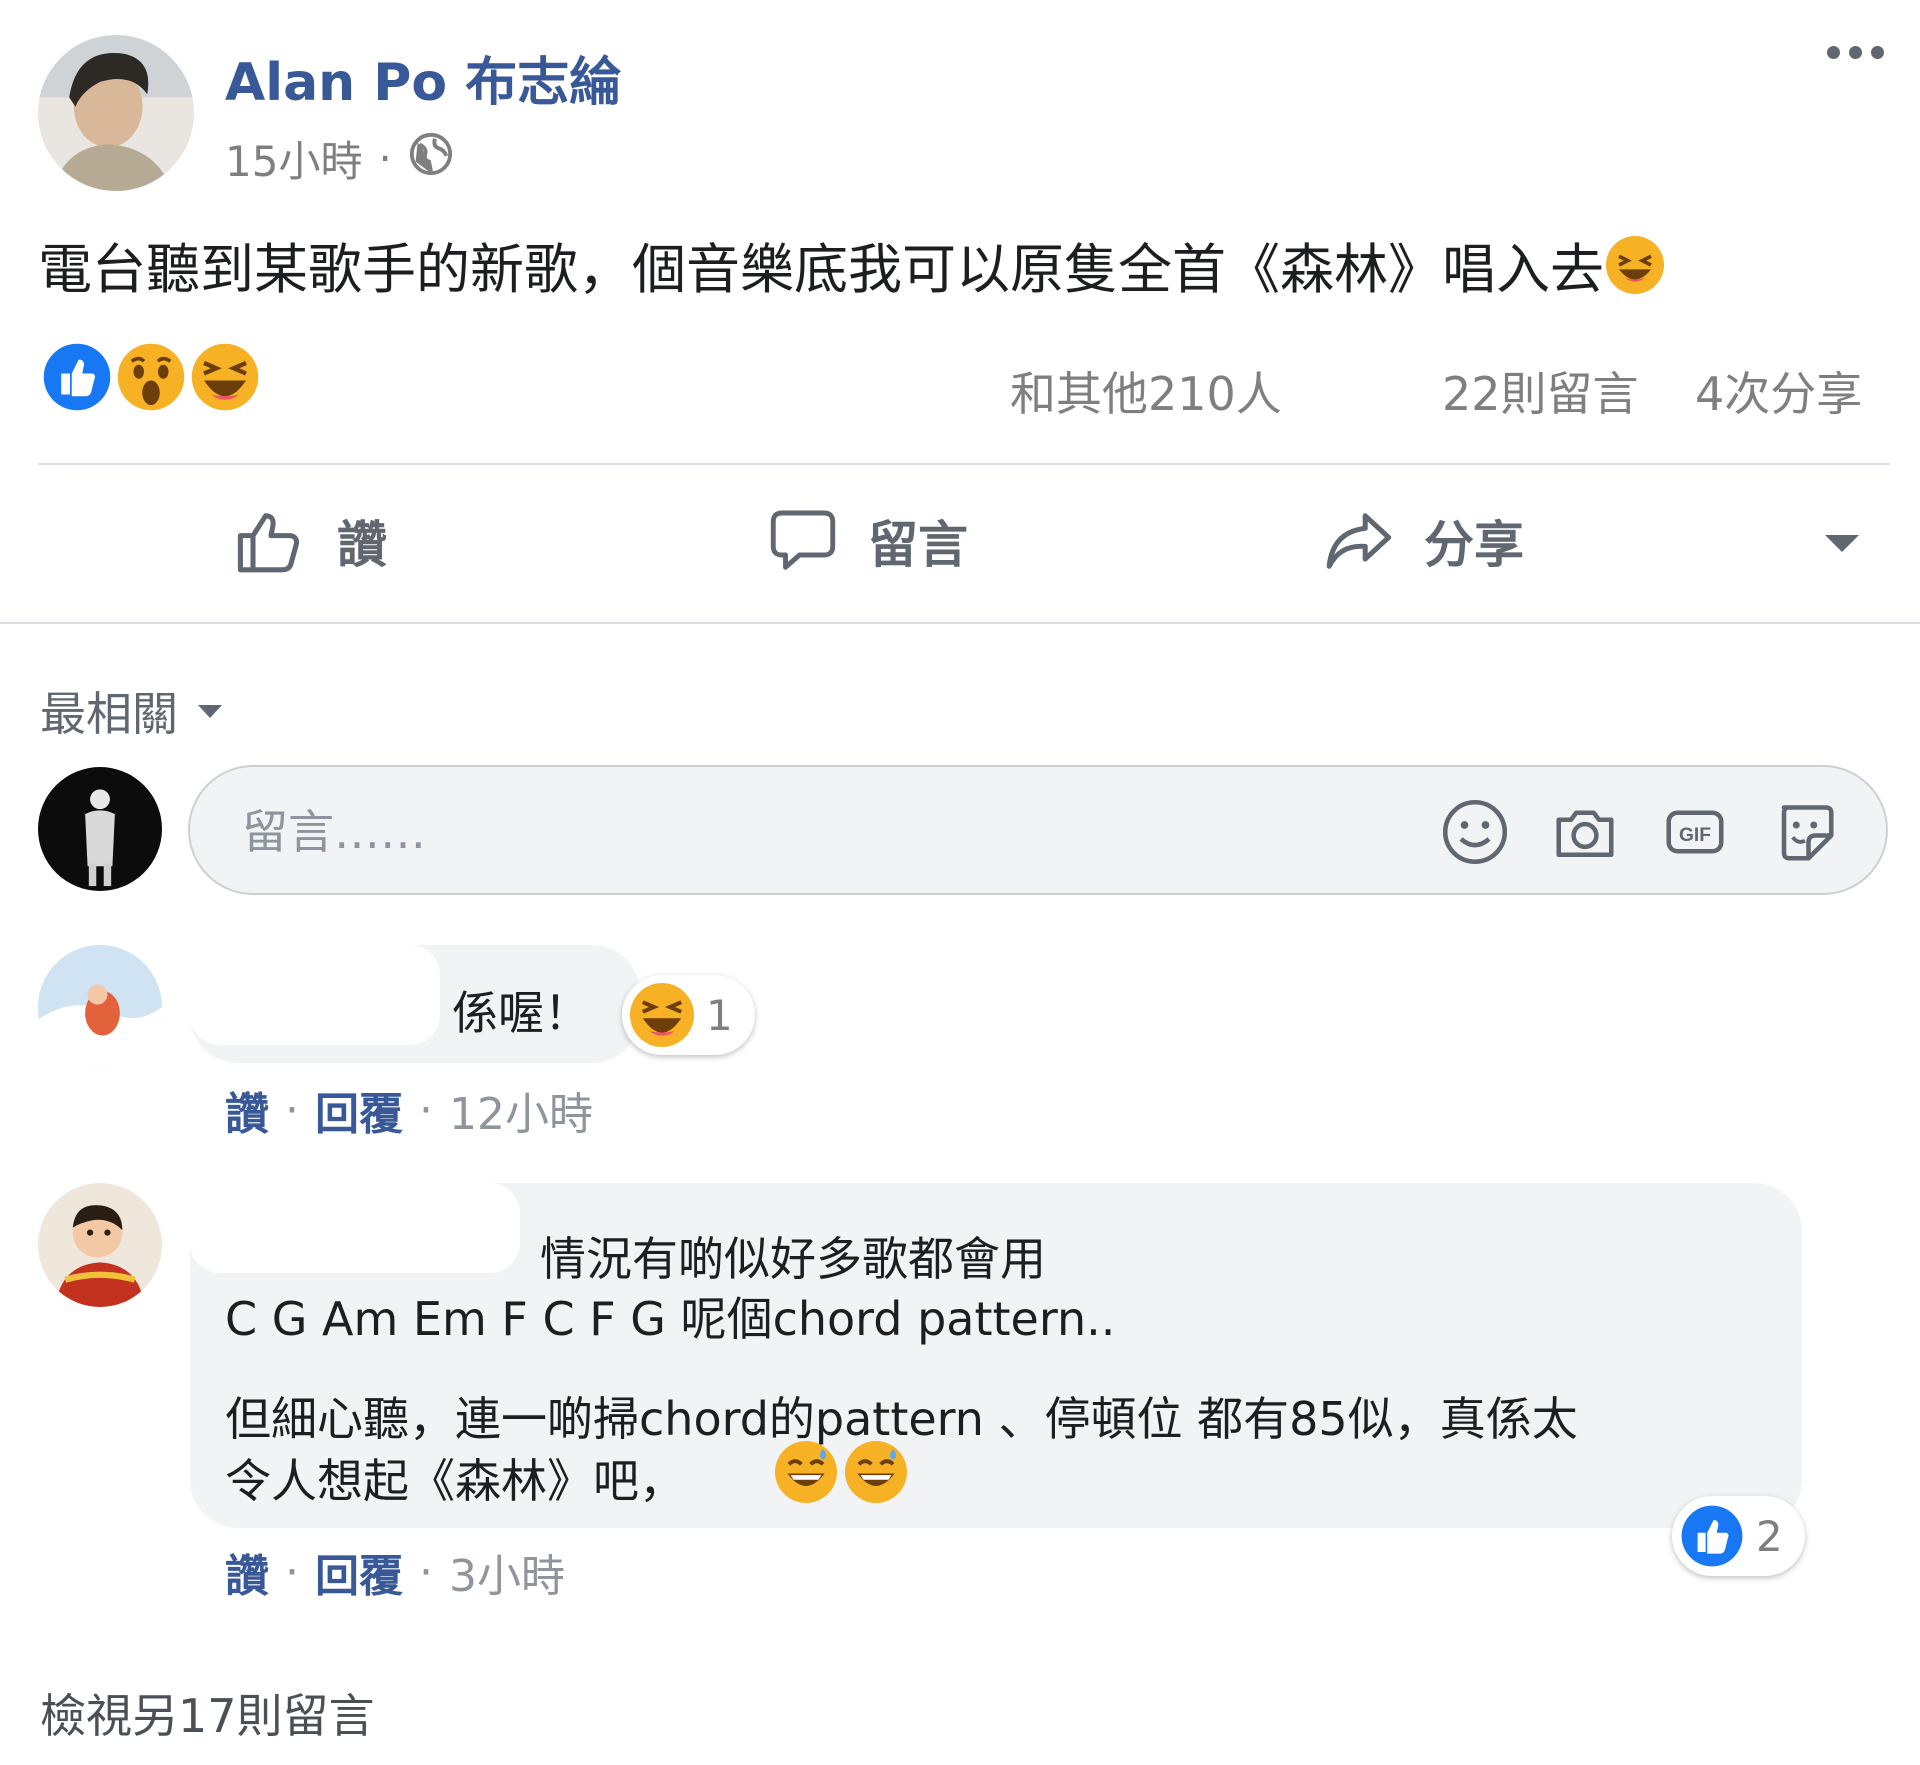 The image size is (1920, 1765). Describe the element at coordinates (507, 1572) in the screenshot. I see `comment-time: 3小時` at that location.